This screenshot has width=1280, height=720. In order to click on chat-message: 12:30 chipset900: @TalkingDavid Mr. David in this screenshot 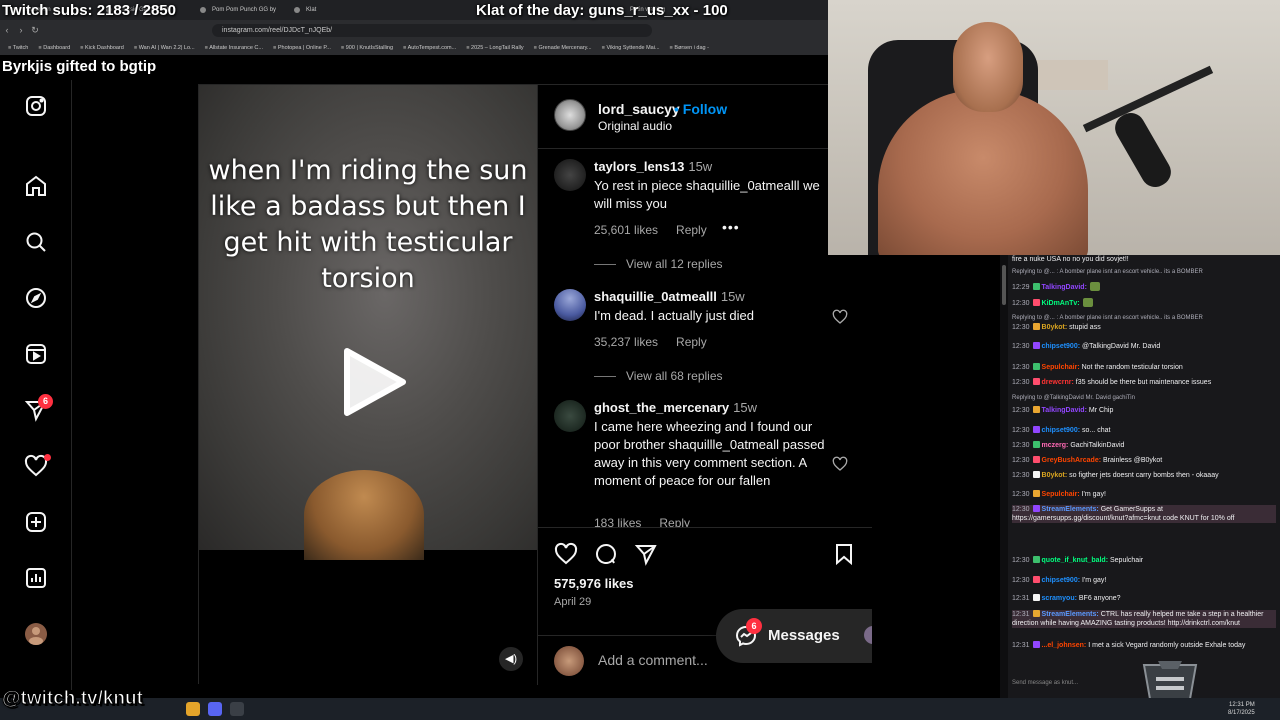, I will do `click(1144, 346)`.